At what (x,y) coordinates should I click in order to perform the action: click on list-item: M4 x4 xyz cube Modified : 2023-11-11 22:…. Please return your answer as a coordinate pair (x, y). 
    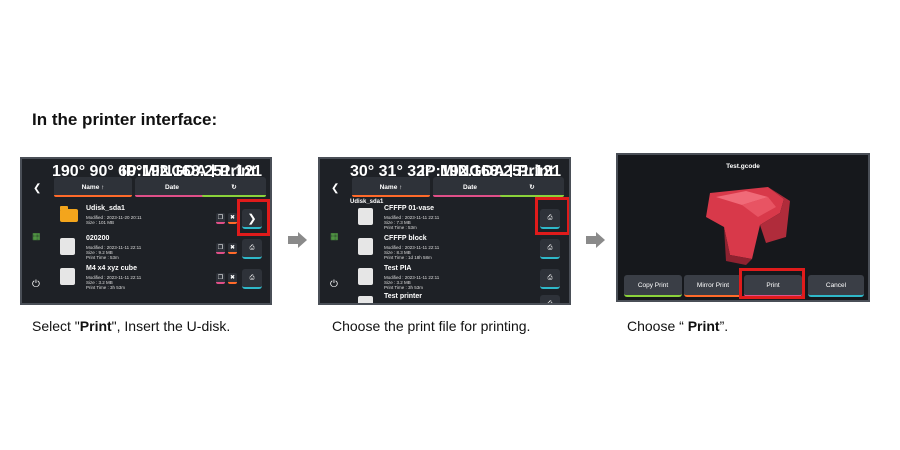
    Looking at the image, I should click on (164, 279).